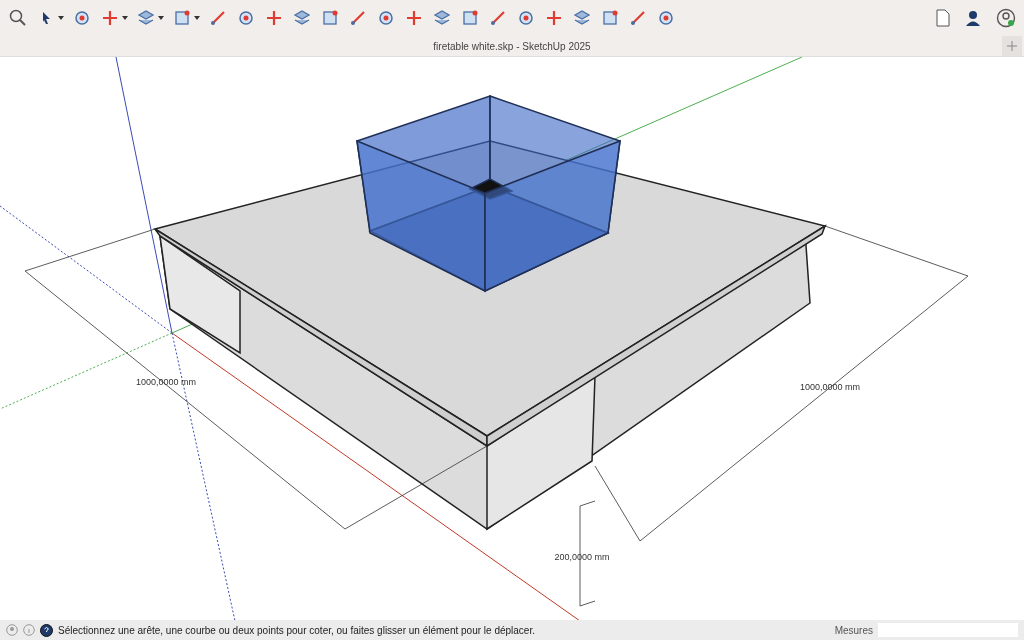 This screenshot has width=1024, height=640. Describe the element at coordinates (973, 18) in the screenshot. I see `user-icon` at that location.